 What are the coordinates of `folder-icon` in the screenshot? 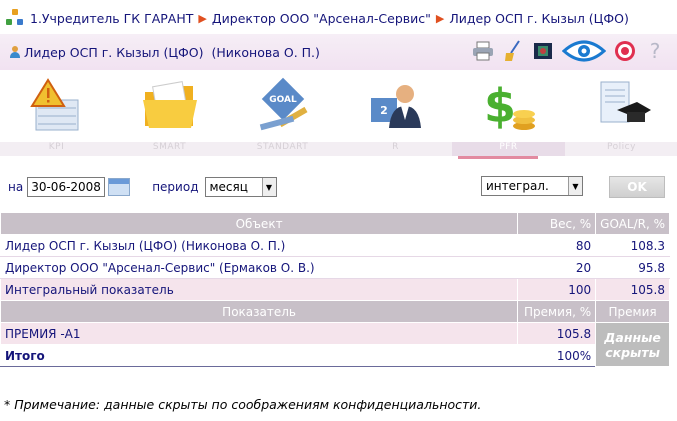 It's located at (170, 104).